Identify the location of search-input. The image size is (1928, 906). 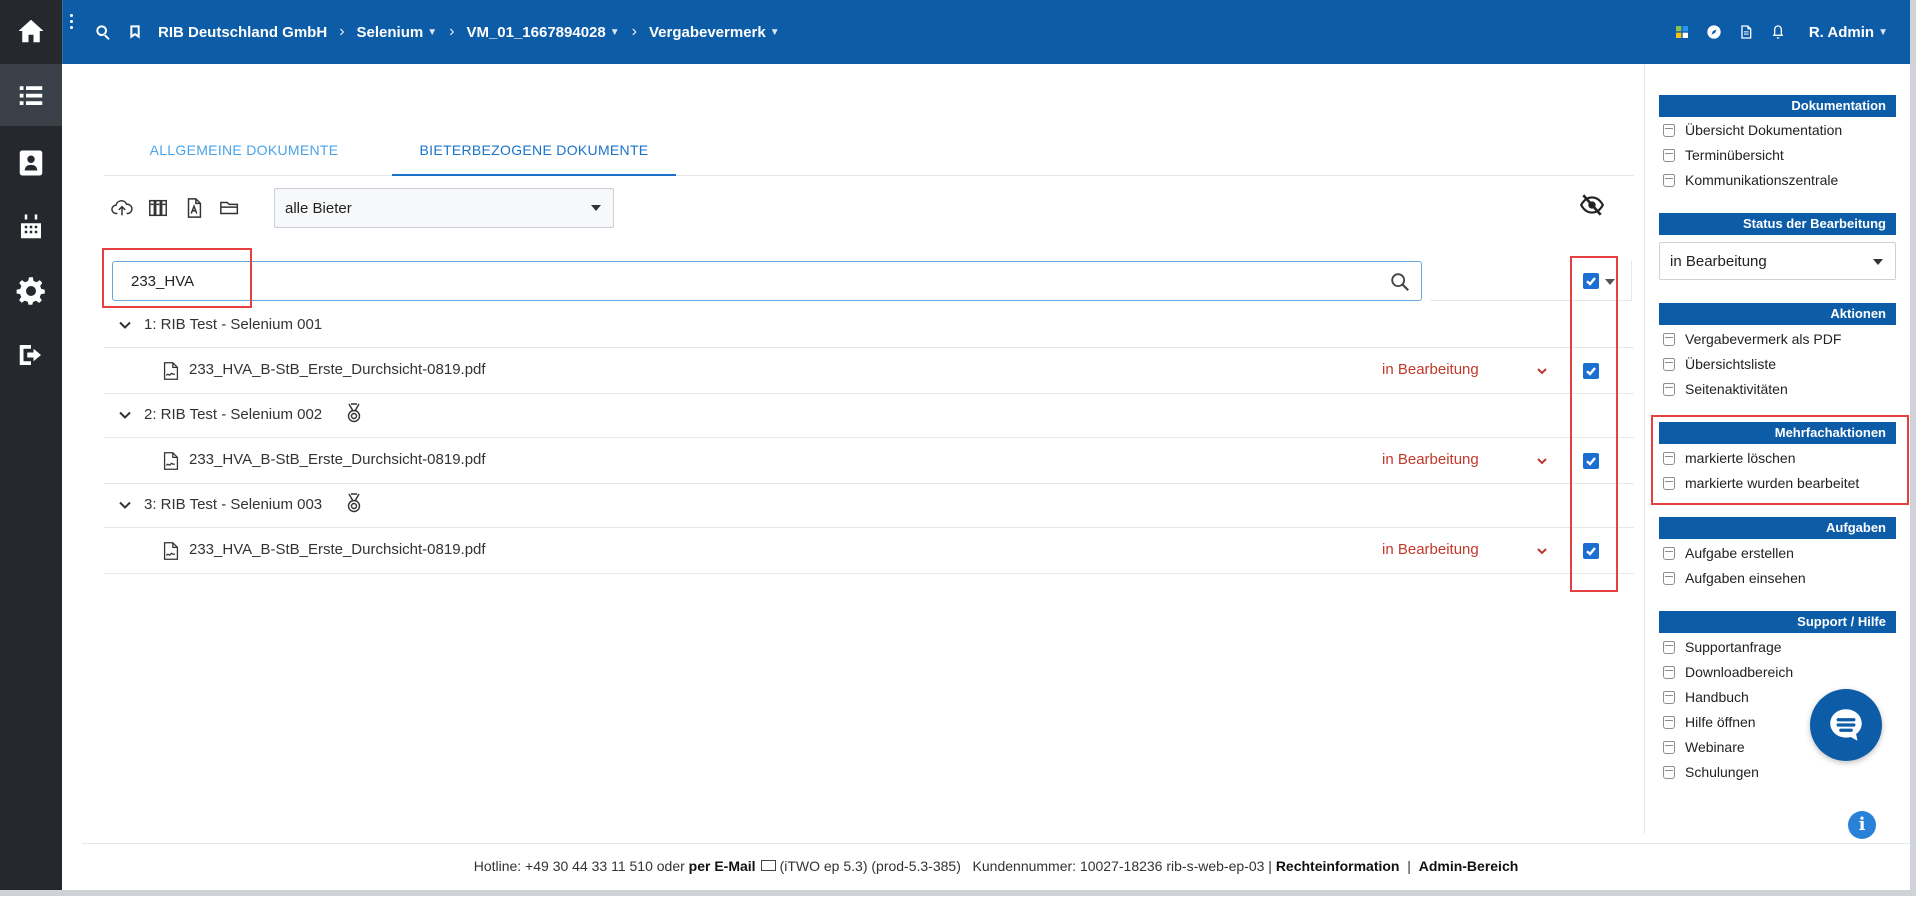
(767, 281).